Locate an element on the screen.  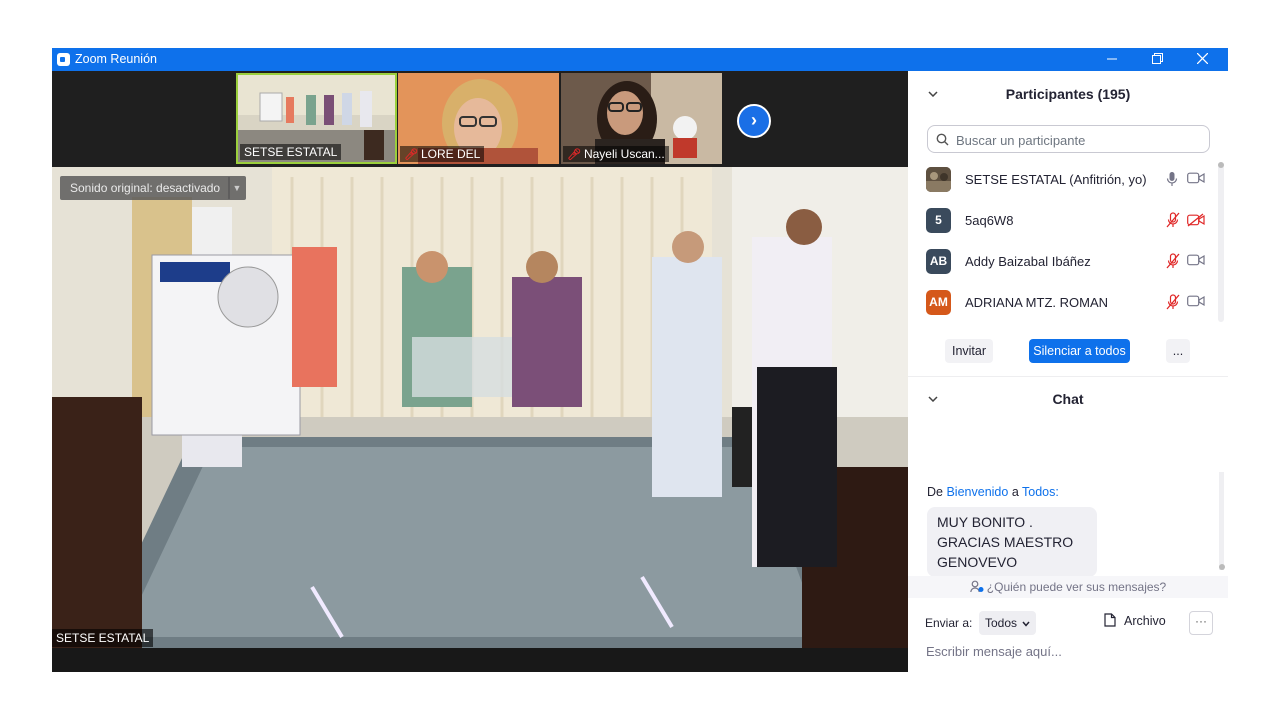
restore-icon is located at coordinates (1157, 58).